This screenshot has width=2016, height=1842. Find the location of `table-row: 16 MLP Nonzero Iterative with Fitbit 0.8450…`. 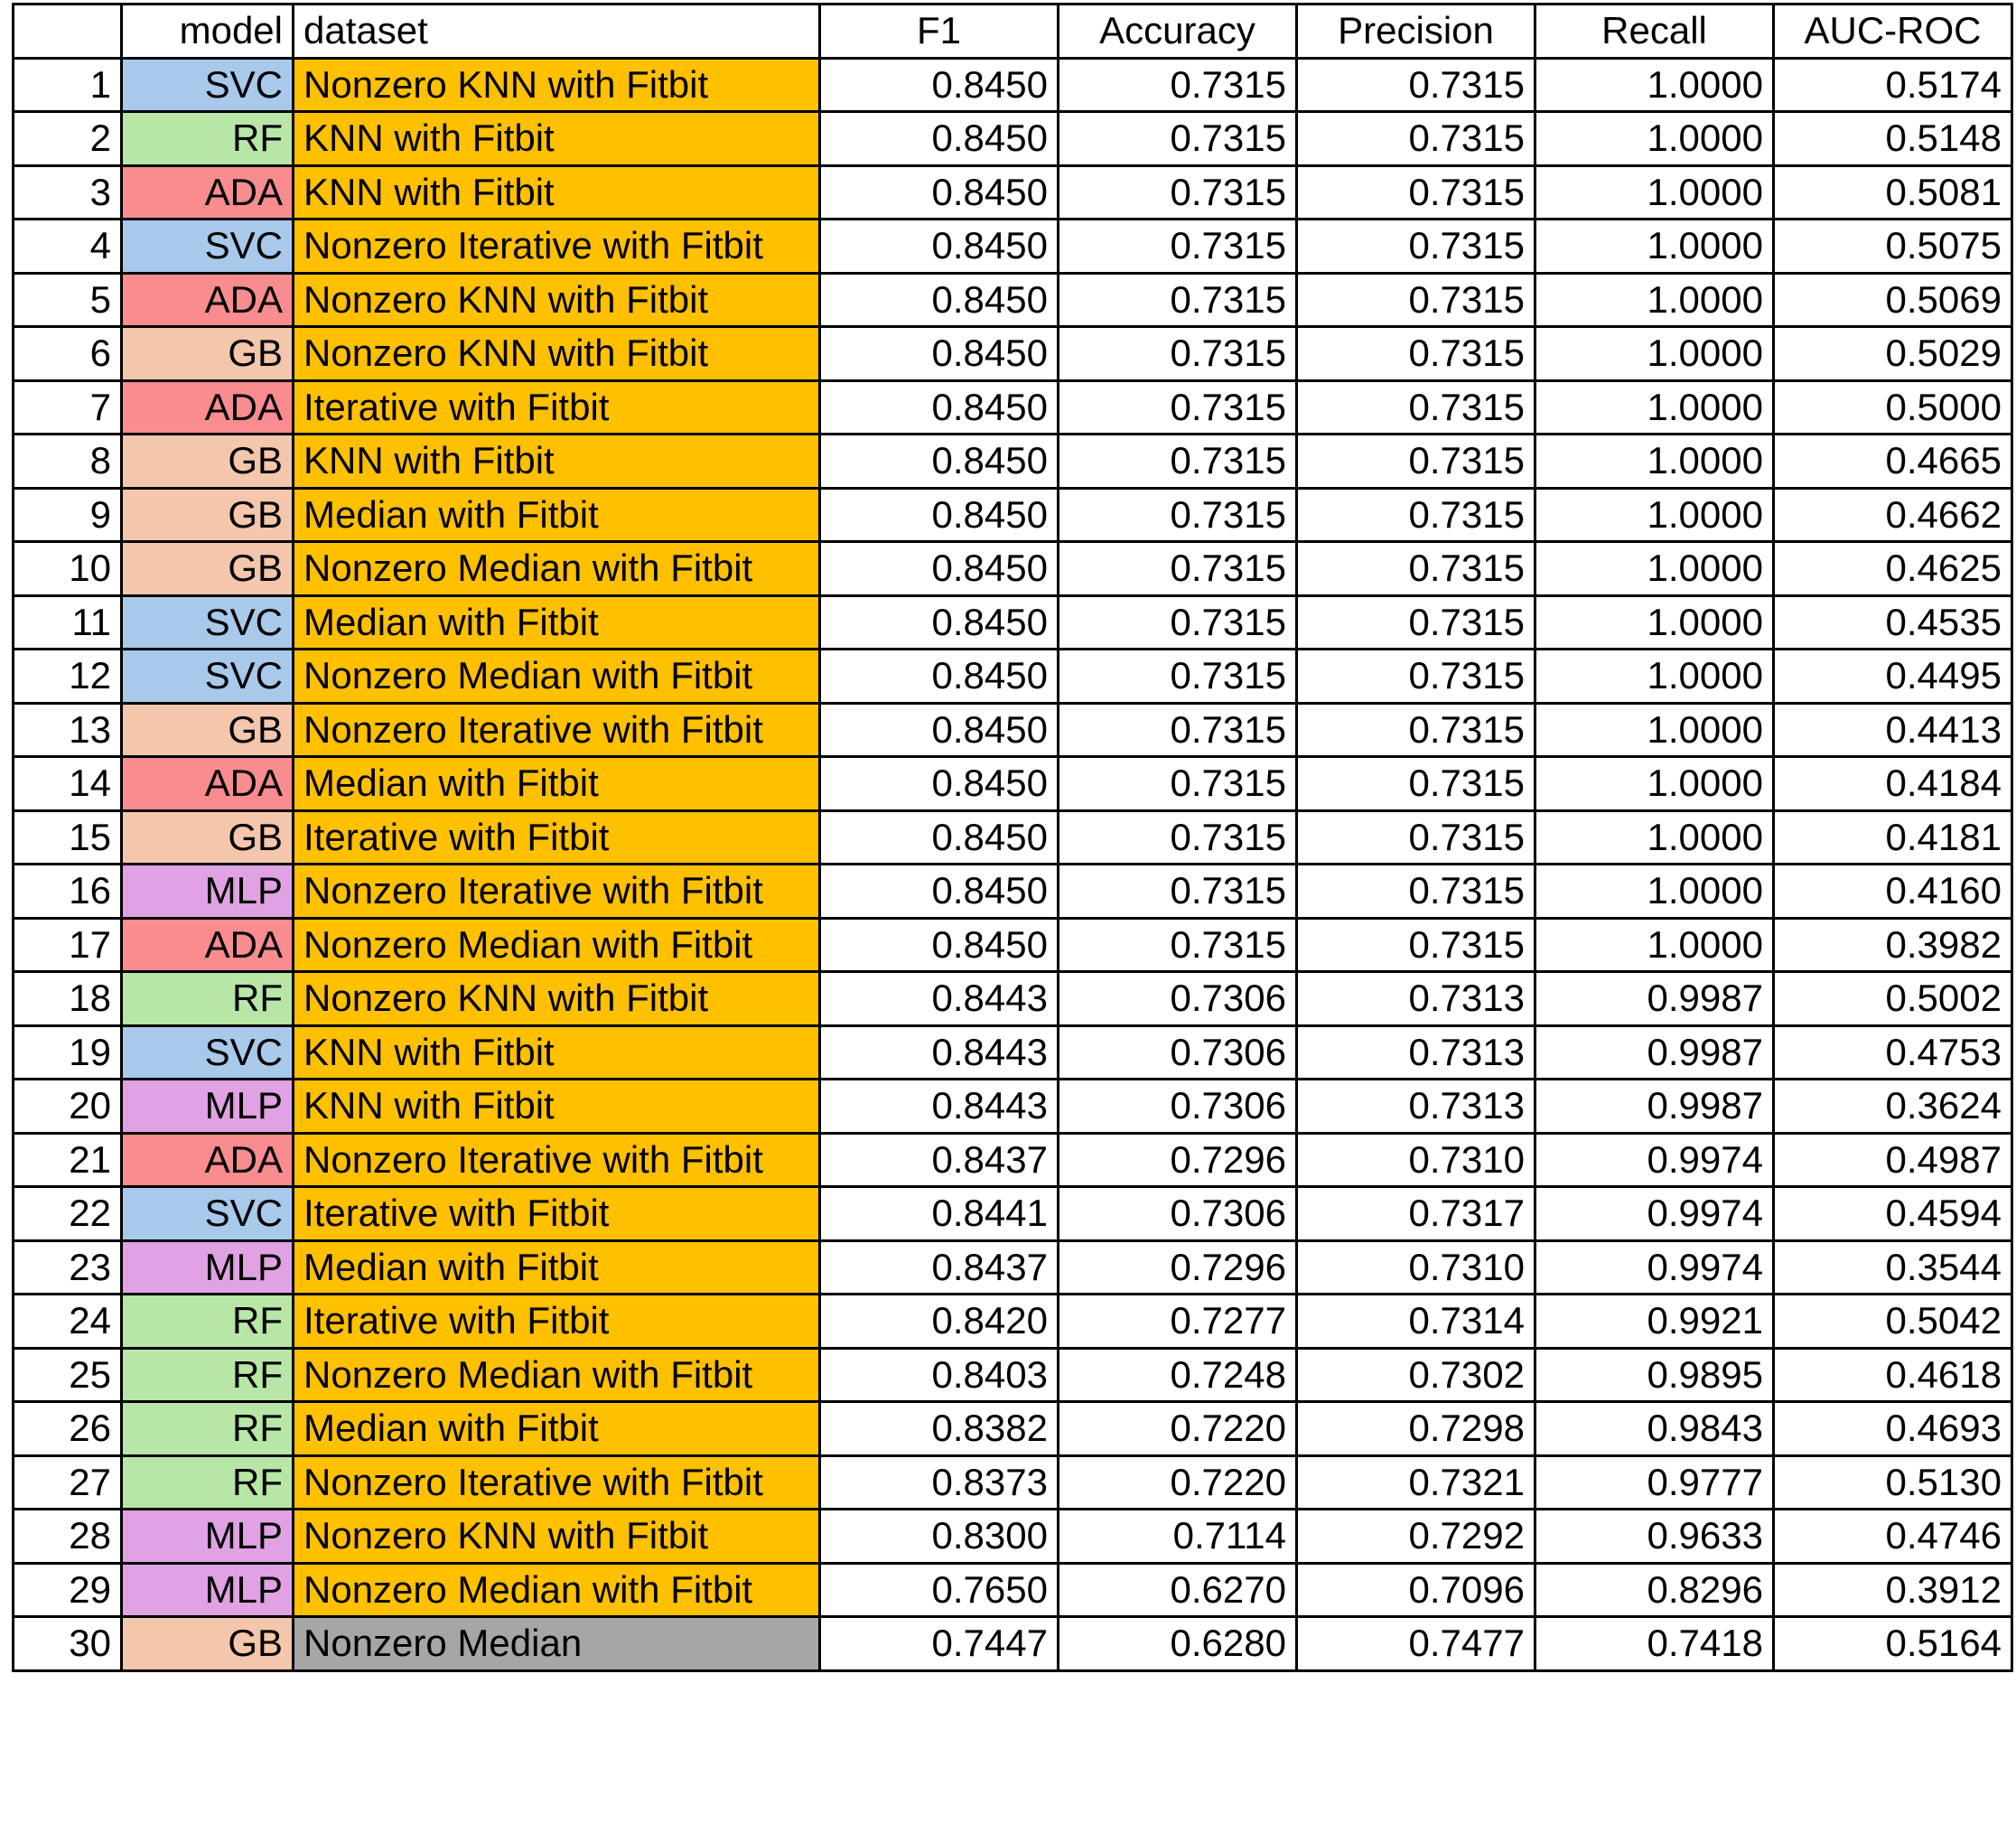

table-row: 16 MLP Nonzero Iterative with Fitbit 0.8450… is located at coordinates (1012, 891).